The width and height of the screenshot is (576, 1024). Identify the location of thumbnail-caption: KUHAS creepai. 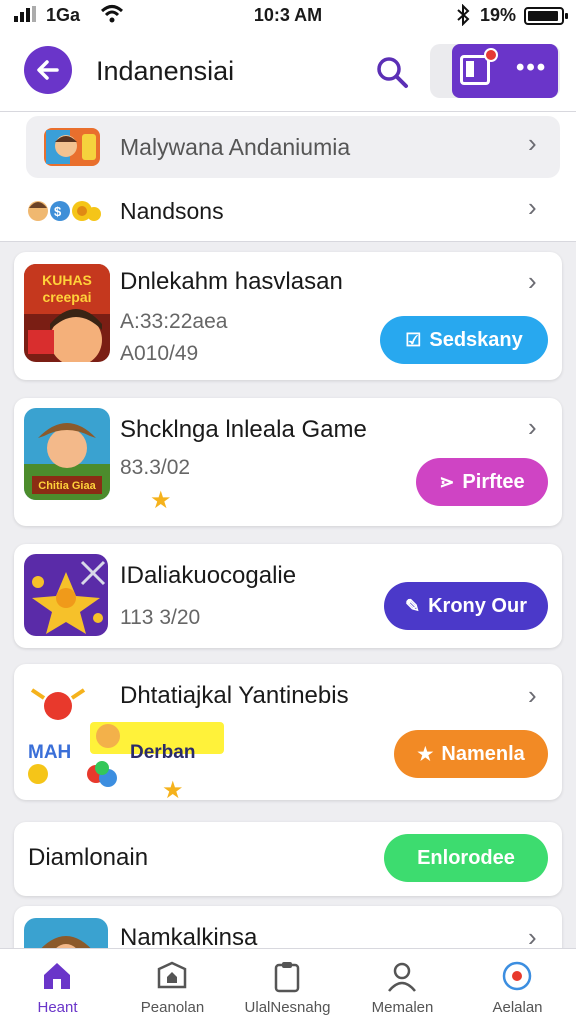
(67, 288).